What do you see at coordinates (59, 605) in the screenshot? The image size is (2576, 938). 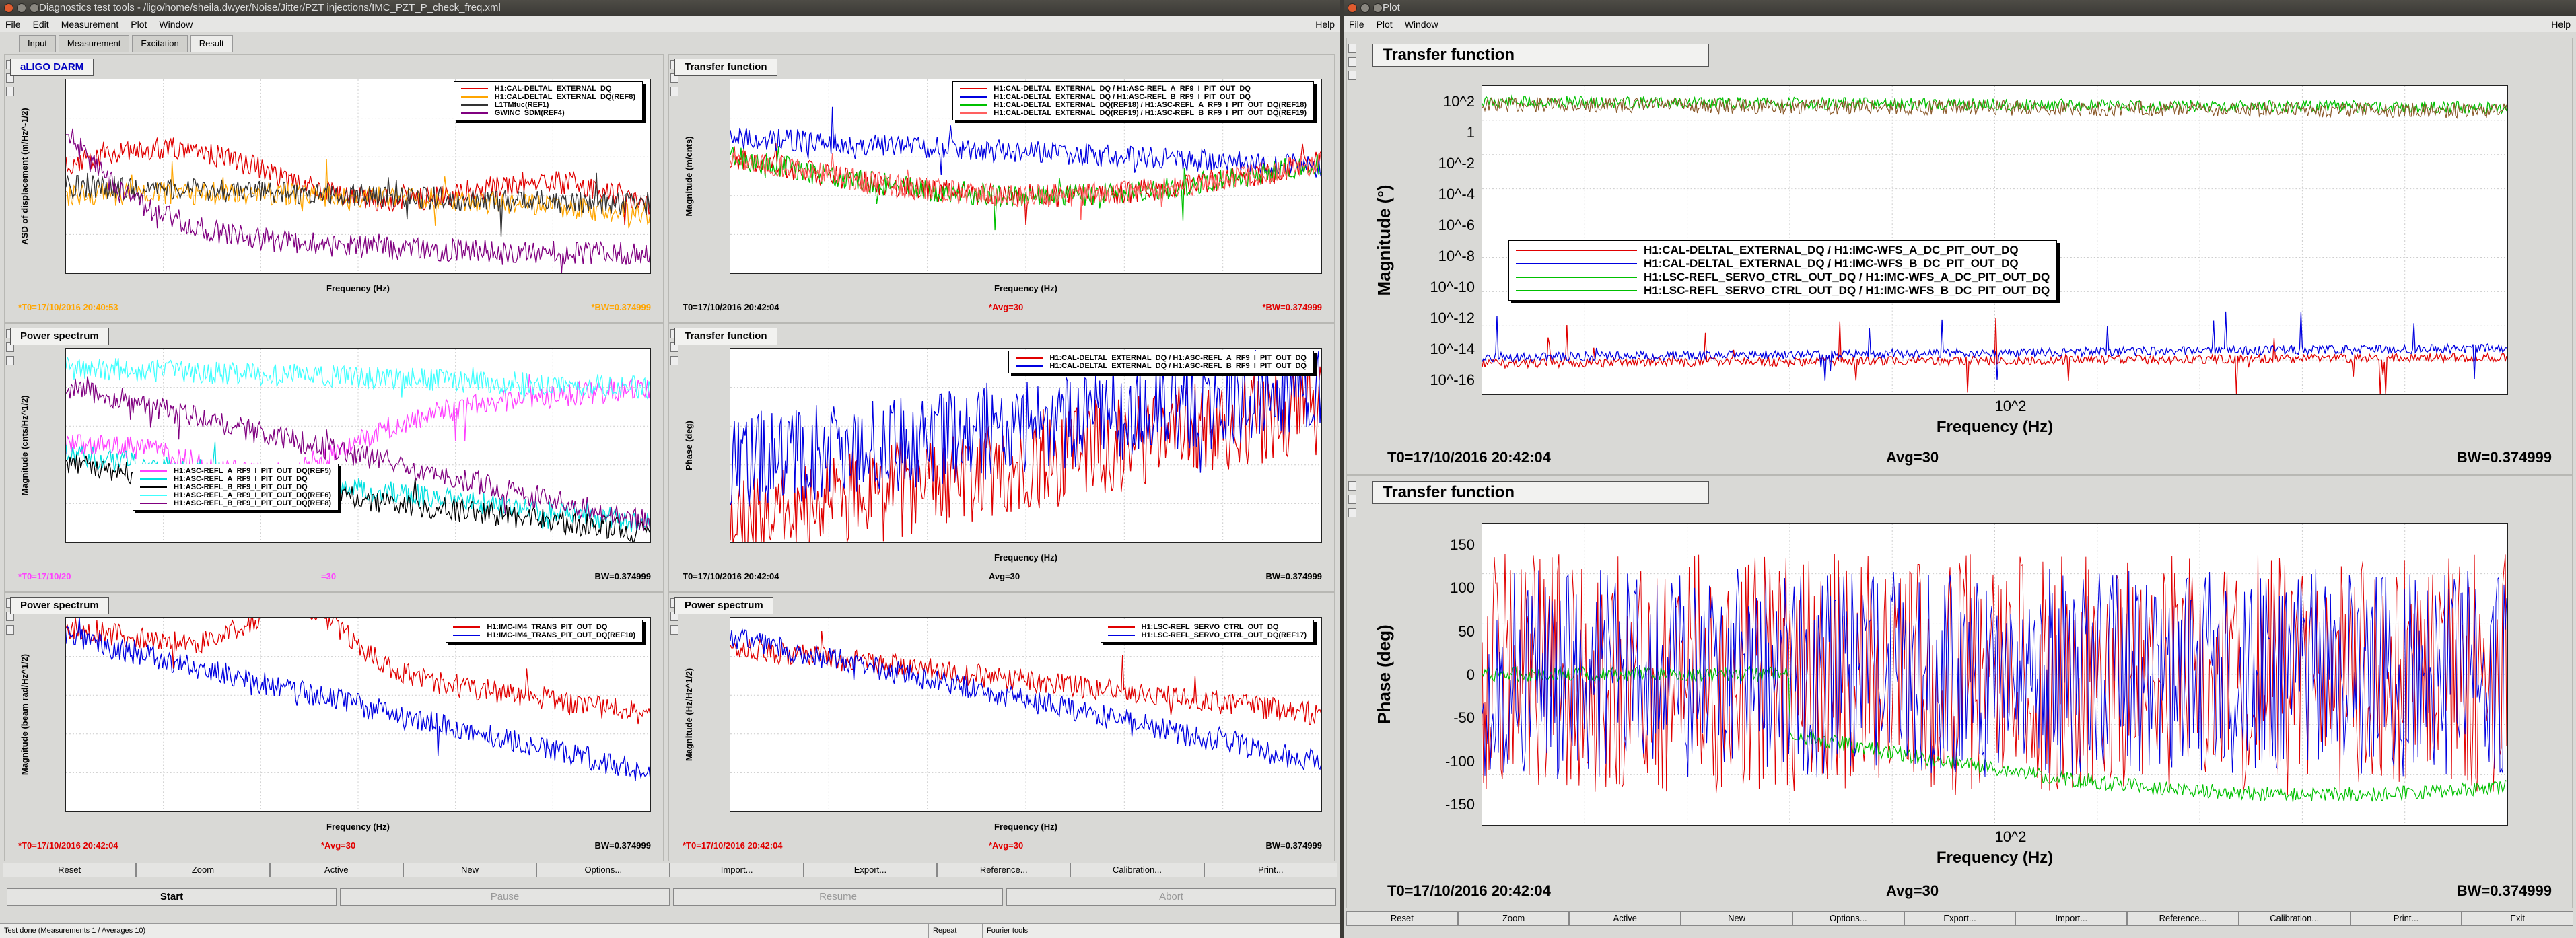 I see `panel-title: Power spectrum` at bounding box center [59, 605].